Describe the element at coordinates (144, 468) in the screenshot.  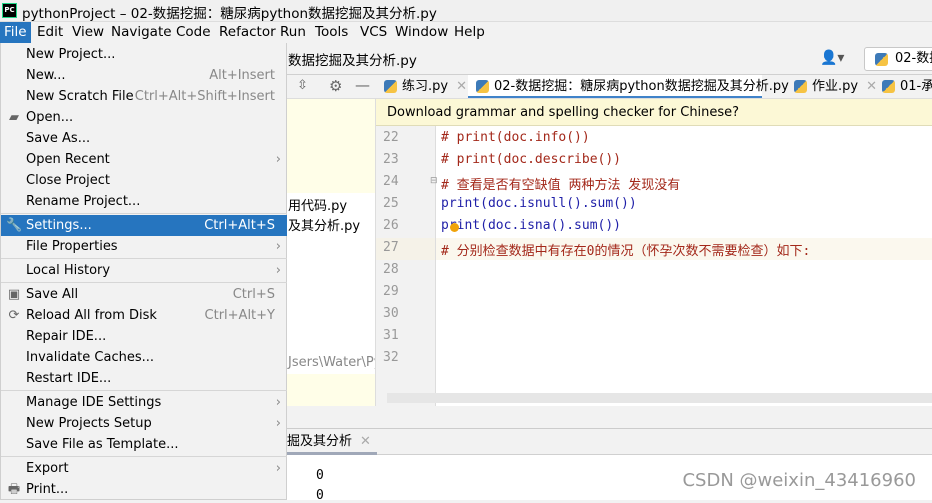
I see `menu-item-export: Export ›` at that location.